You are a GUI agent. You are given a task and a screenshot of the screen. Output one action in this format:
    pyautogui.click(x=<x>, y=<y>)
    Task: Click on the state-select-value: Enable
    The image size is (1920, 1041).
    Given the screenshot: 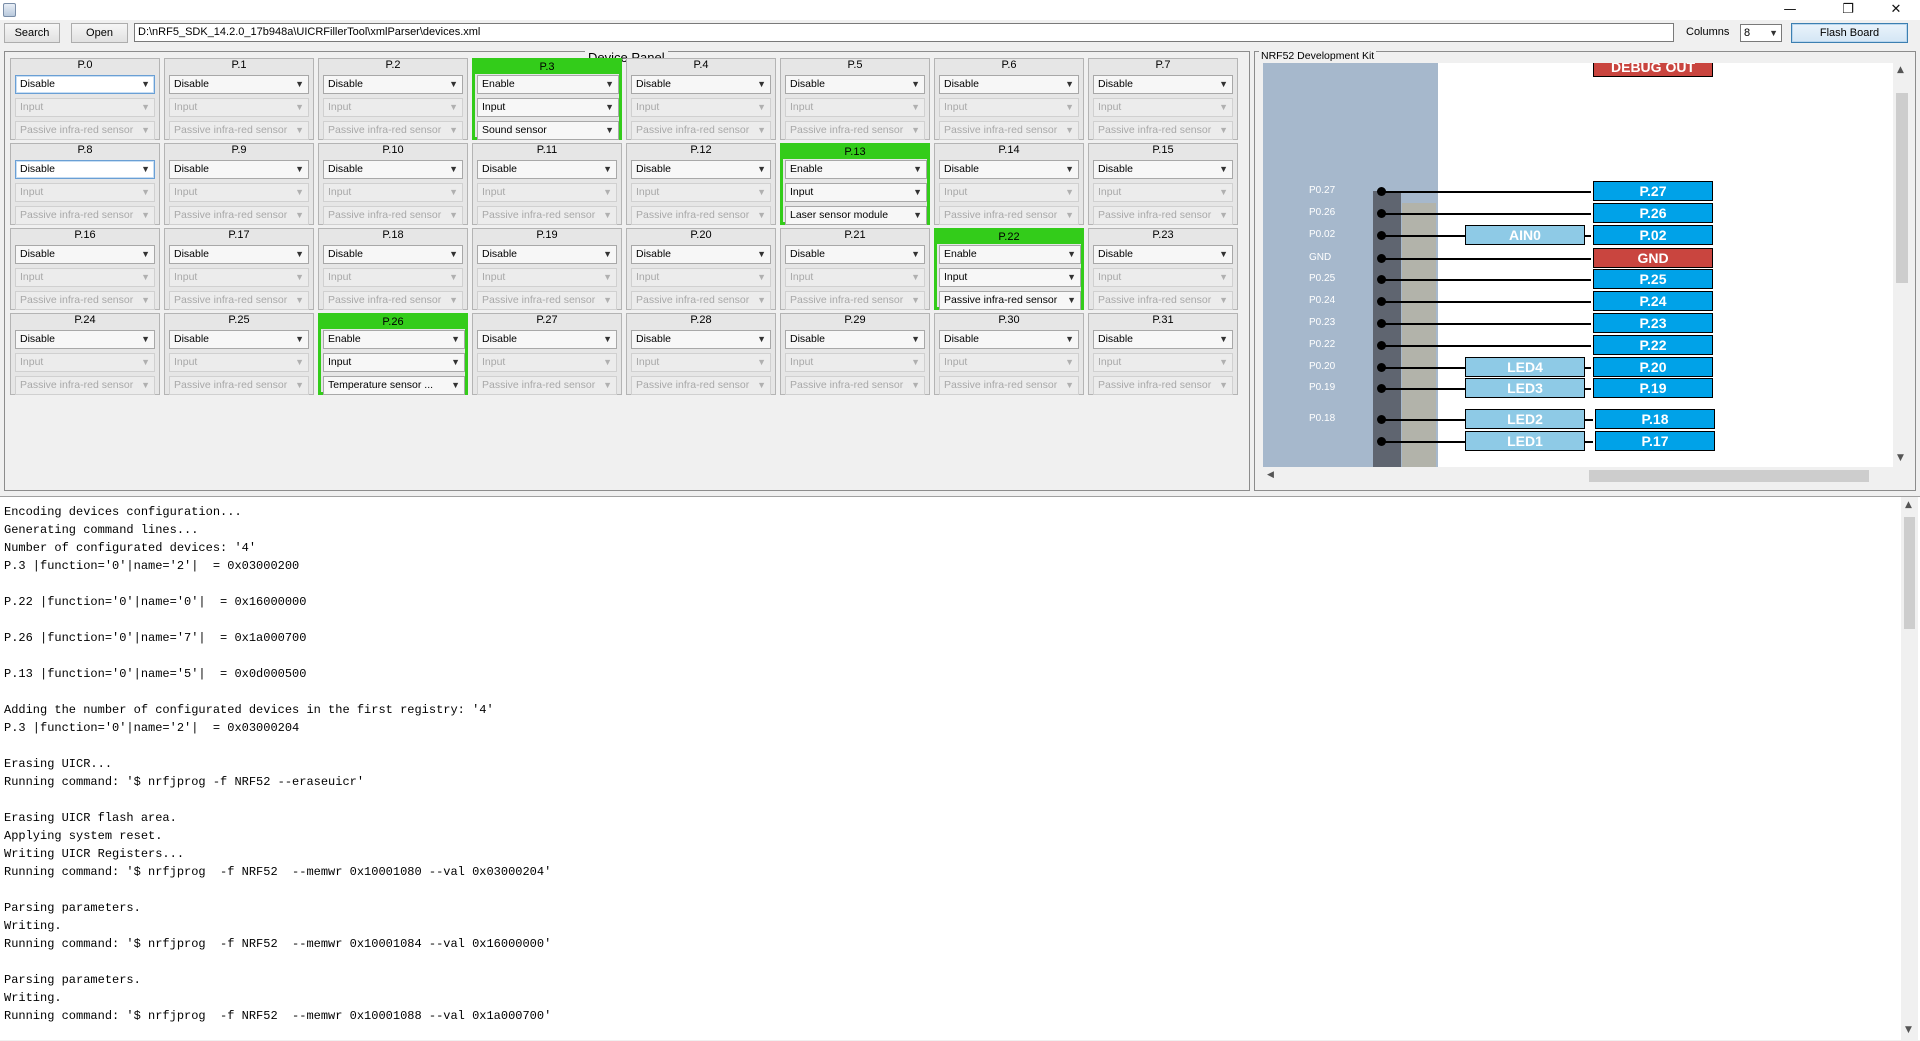 What is the action you would take?
    pyautogui.click(x=806, y=169)
    